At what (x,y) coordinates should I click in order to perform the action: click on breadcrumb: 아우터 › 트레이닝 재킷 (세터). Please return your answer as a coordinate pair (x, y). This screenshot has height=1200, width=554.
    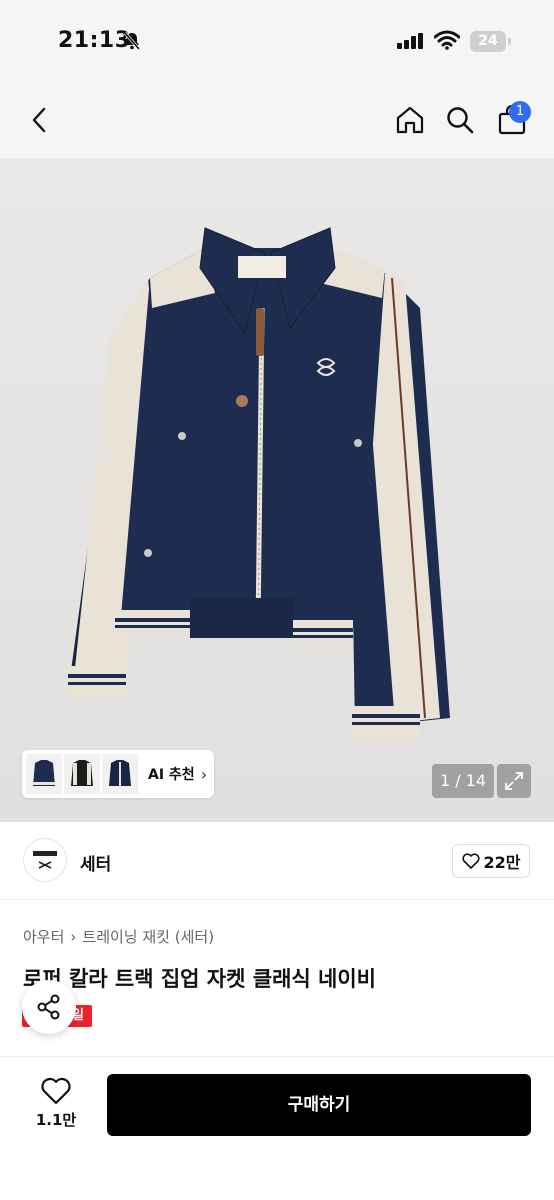
    Looking at the image, I should click on (118, 936).